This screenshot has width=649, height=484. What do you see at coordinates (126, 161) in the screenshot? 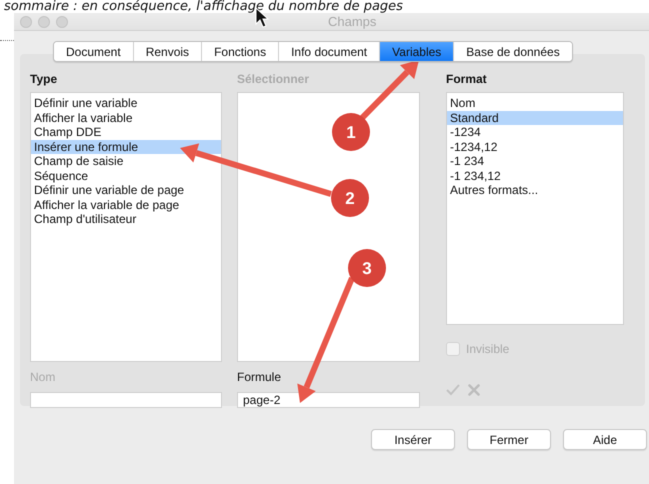
I see `list-item: Champ de saisie` at bounding box center [126, 161].